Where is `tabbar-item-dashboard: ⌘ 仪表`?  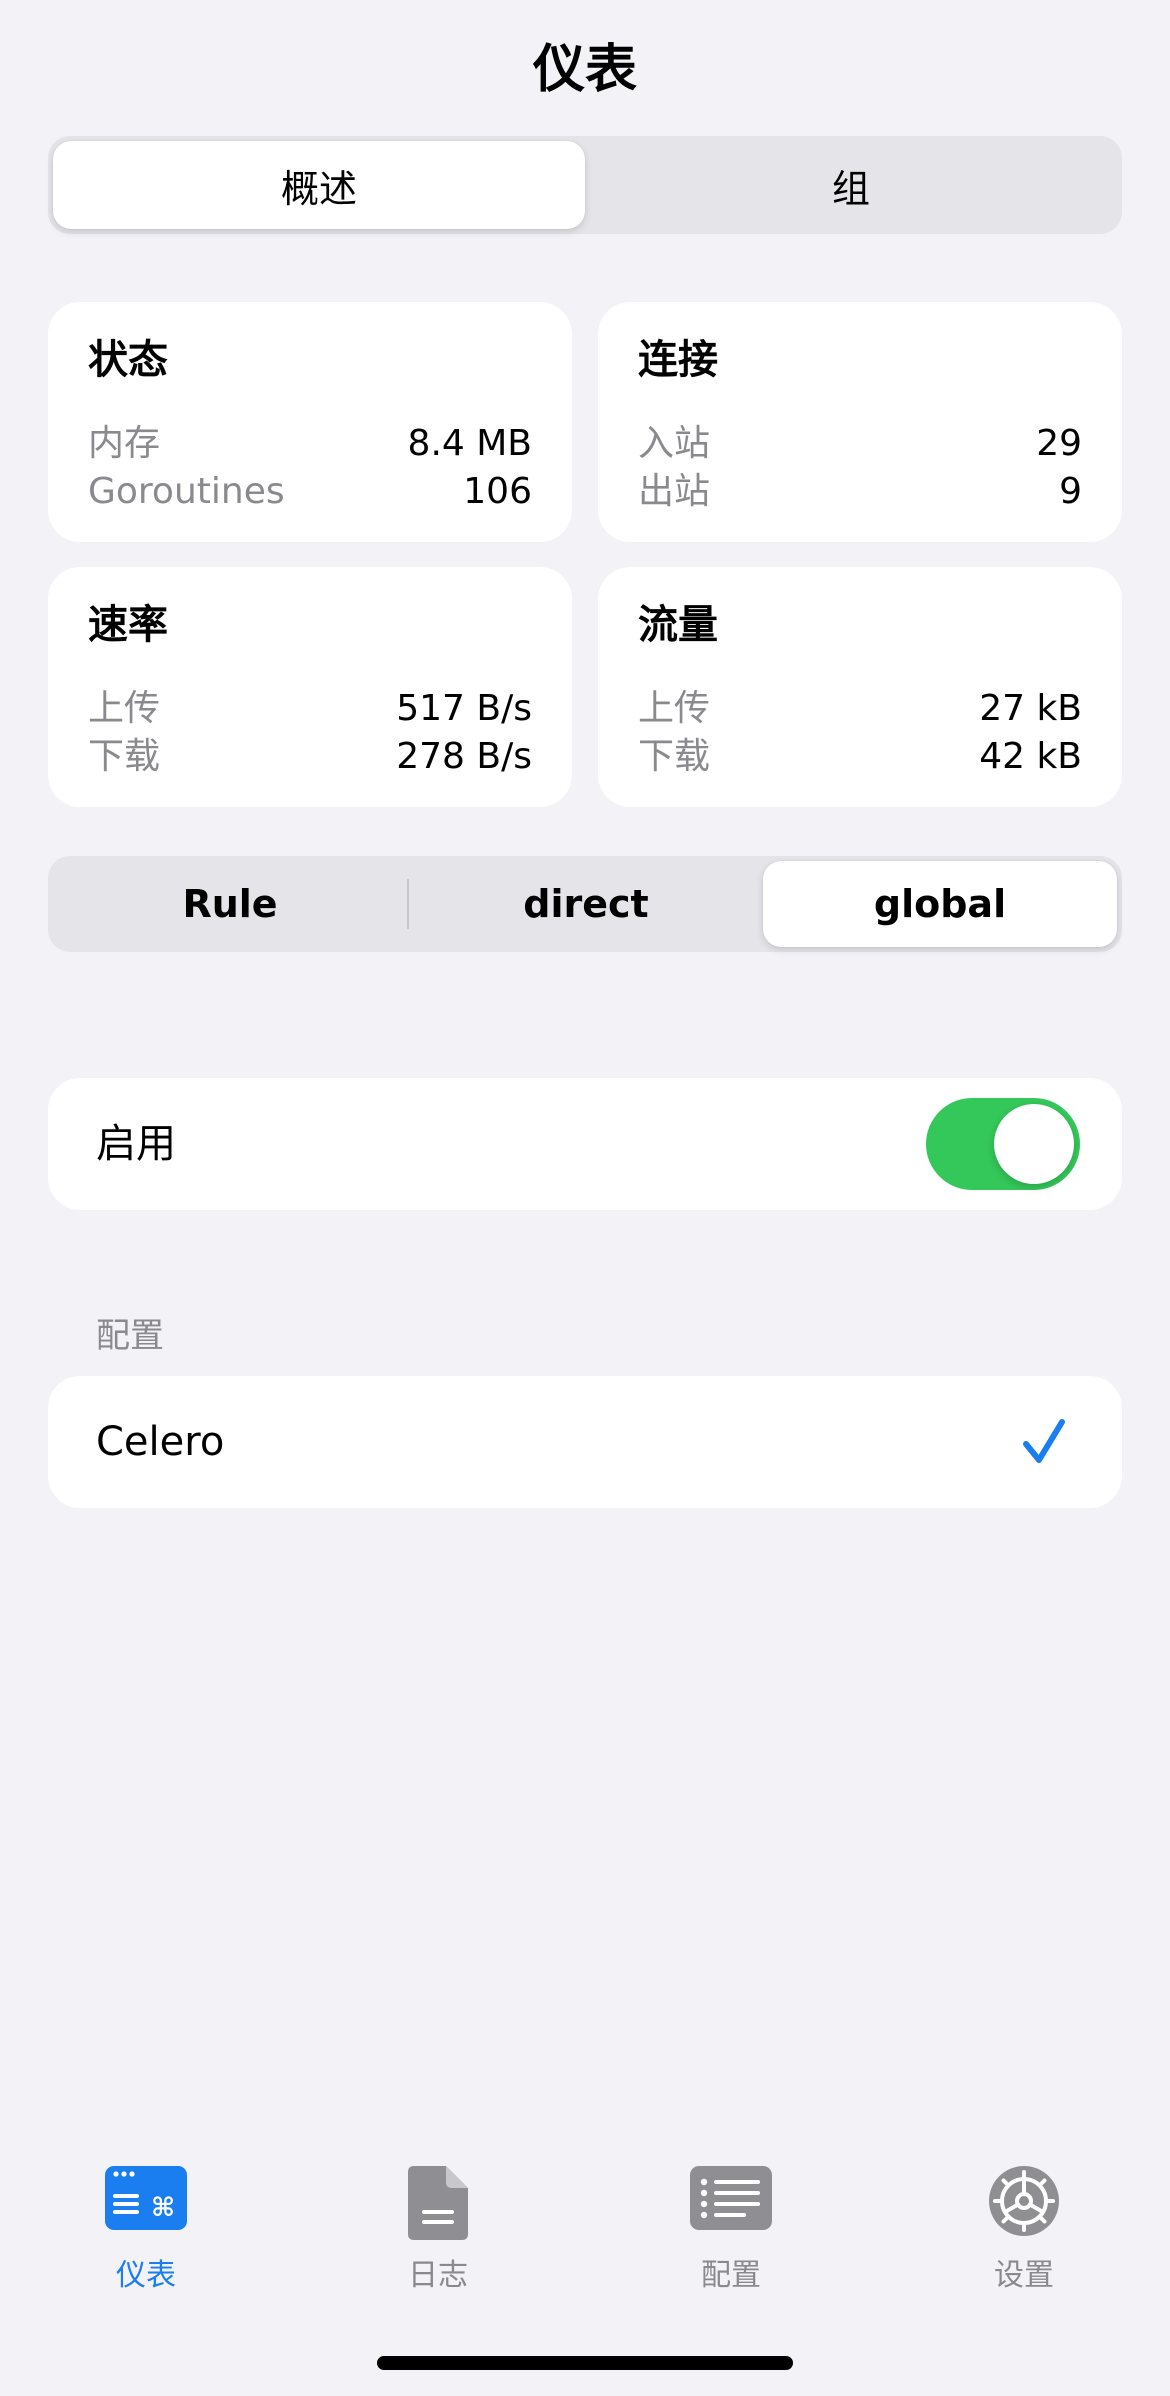 tabbar-item-dashboard: ⌘ 仪表 is located at coordinates (146, 2230).